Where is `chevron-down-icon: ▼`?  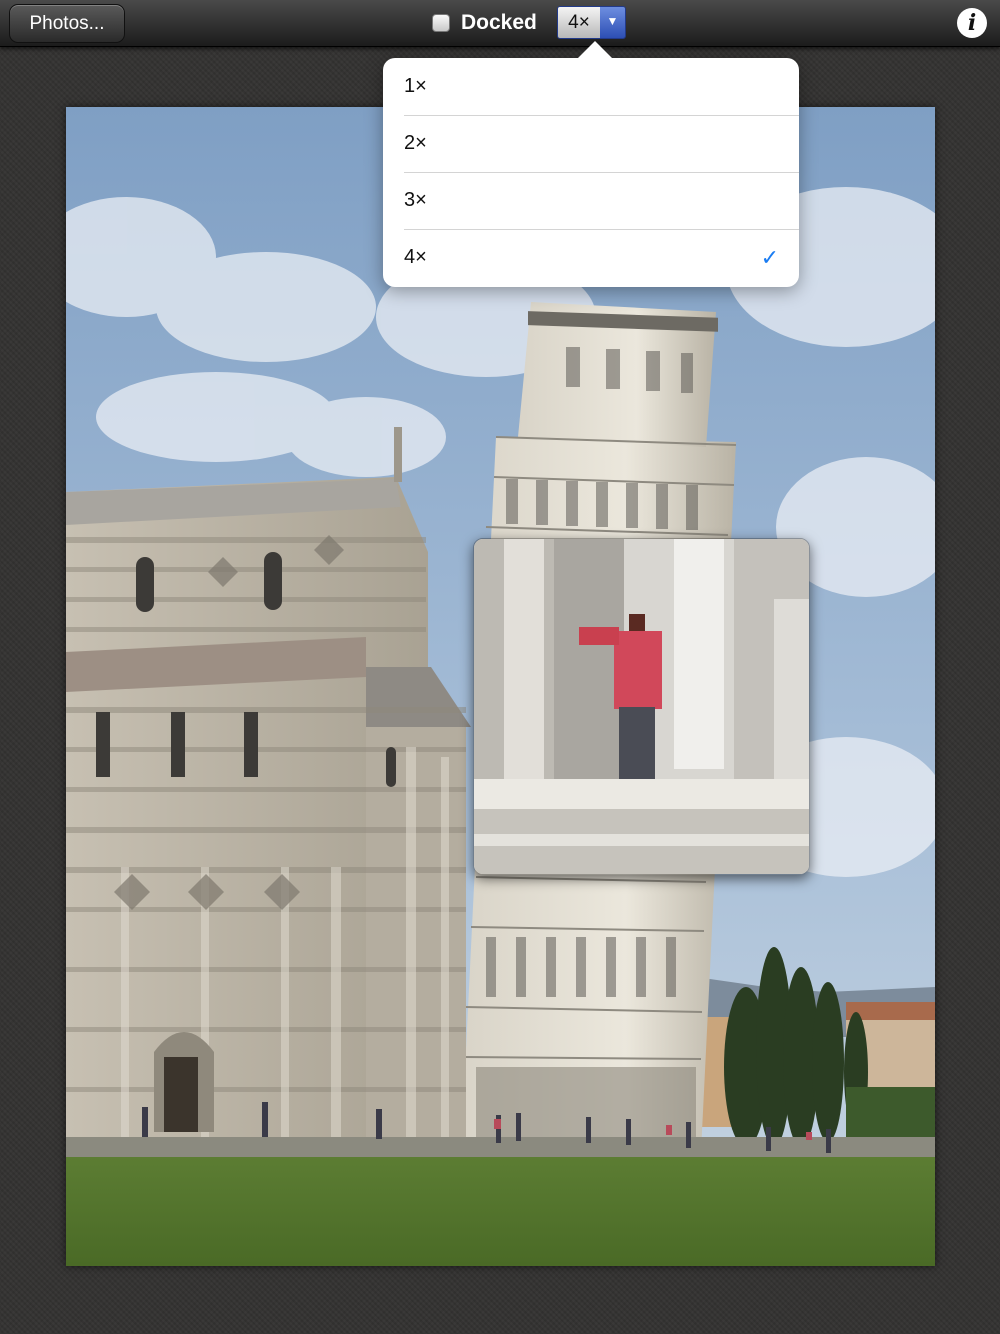 chevron-down-icon: ▼ is located at coordinates (612, 22).